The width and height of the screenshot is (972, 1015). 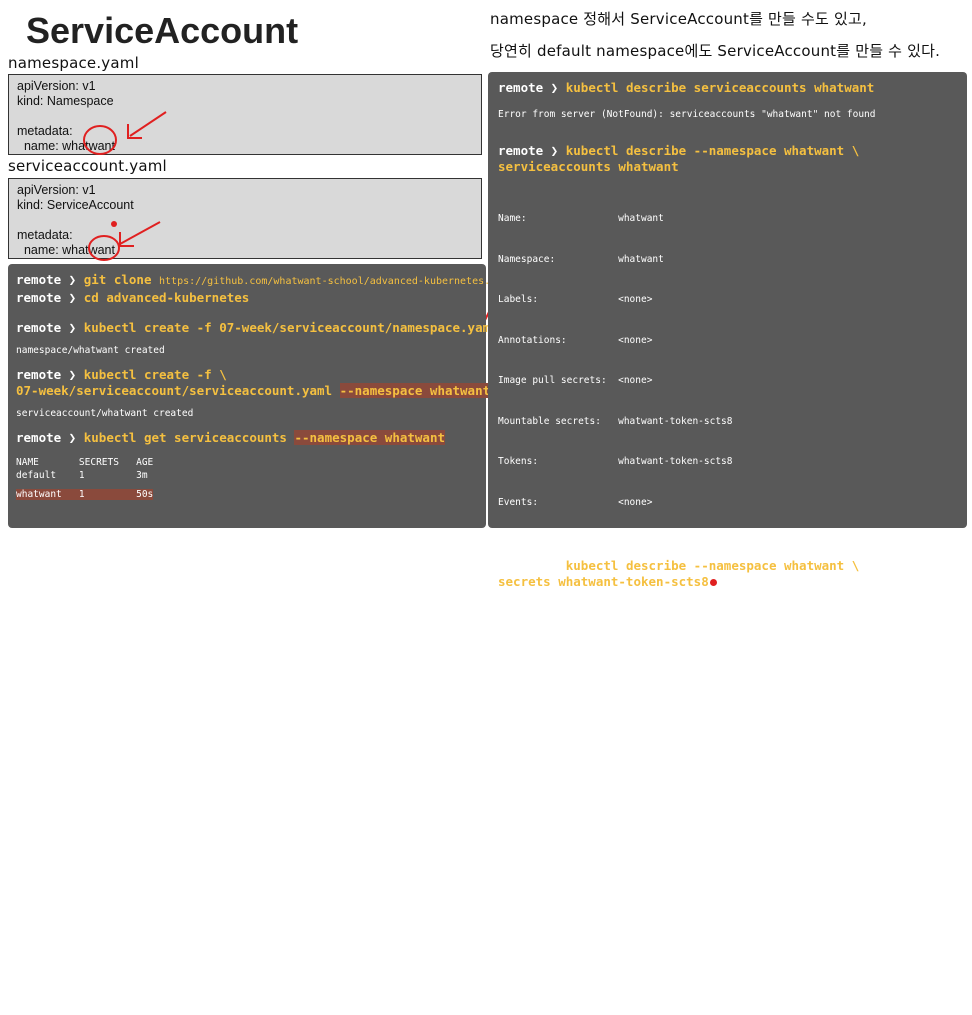 What do you see at coordinates (575, 340) in the screenshot?
I see `describe-field: Annotations: <none>` at bounding box center [575, 340].